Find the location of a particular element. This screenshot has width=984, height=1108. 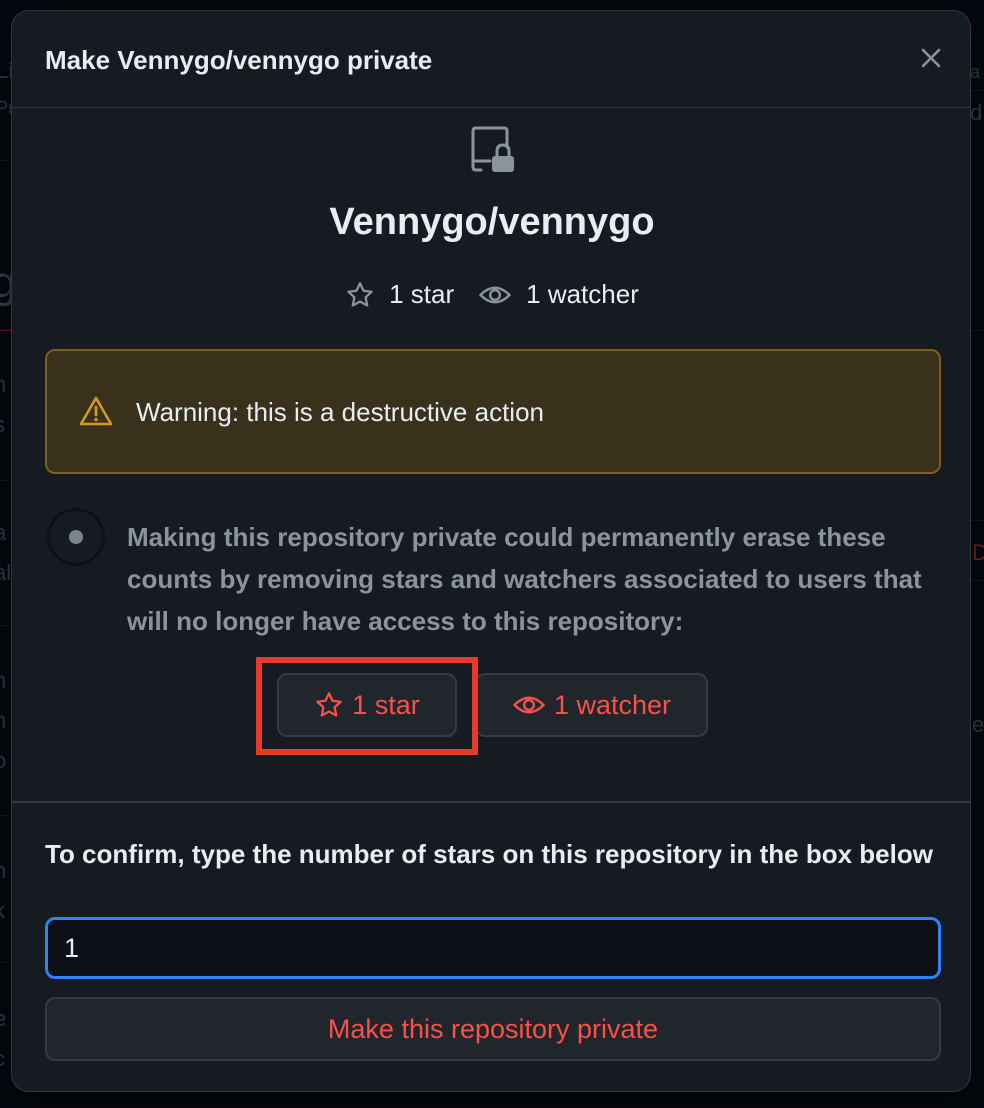

star-count-button: 1 star is located at coordinates (367, 705).